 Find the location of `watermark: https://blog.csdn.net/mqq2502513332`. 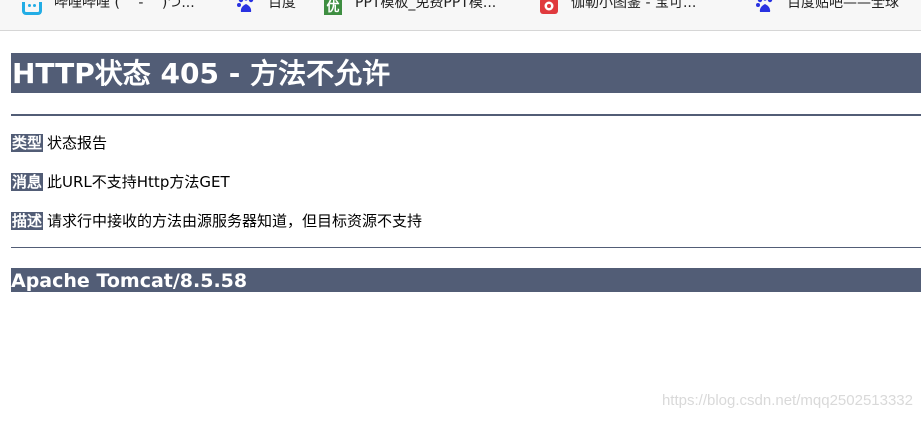

watermark: https://blog.csdn.net/mqq2502513332 is located at coordinates (787, 400).